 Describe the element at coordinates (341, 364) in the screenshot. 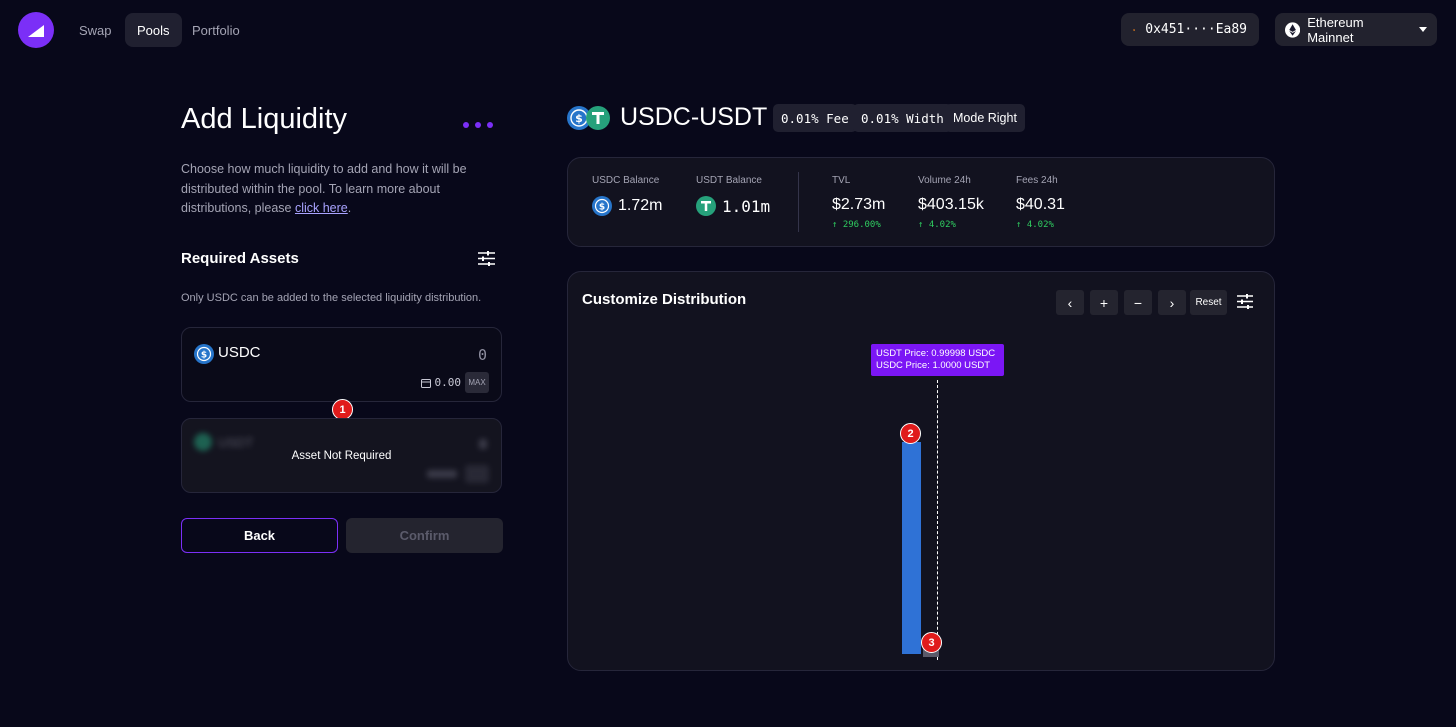

I see `usdc-asset-card: $ USDC 0 0.00 MAX` at that location.